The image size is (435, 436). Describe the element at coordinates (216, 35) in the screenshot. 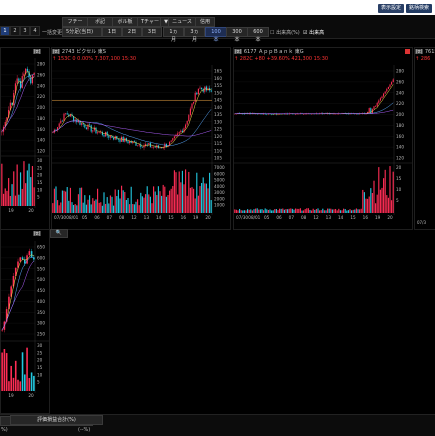

I see `period-button-6: 100本` at that location.